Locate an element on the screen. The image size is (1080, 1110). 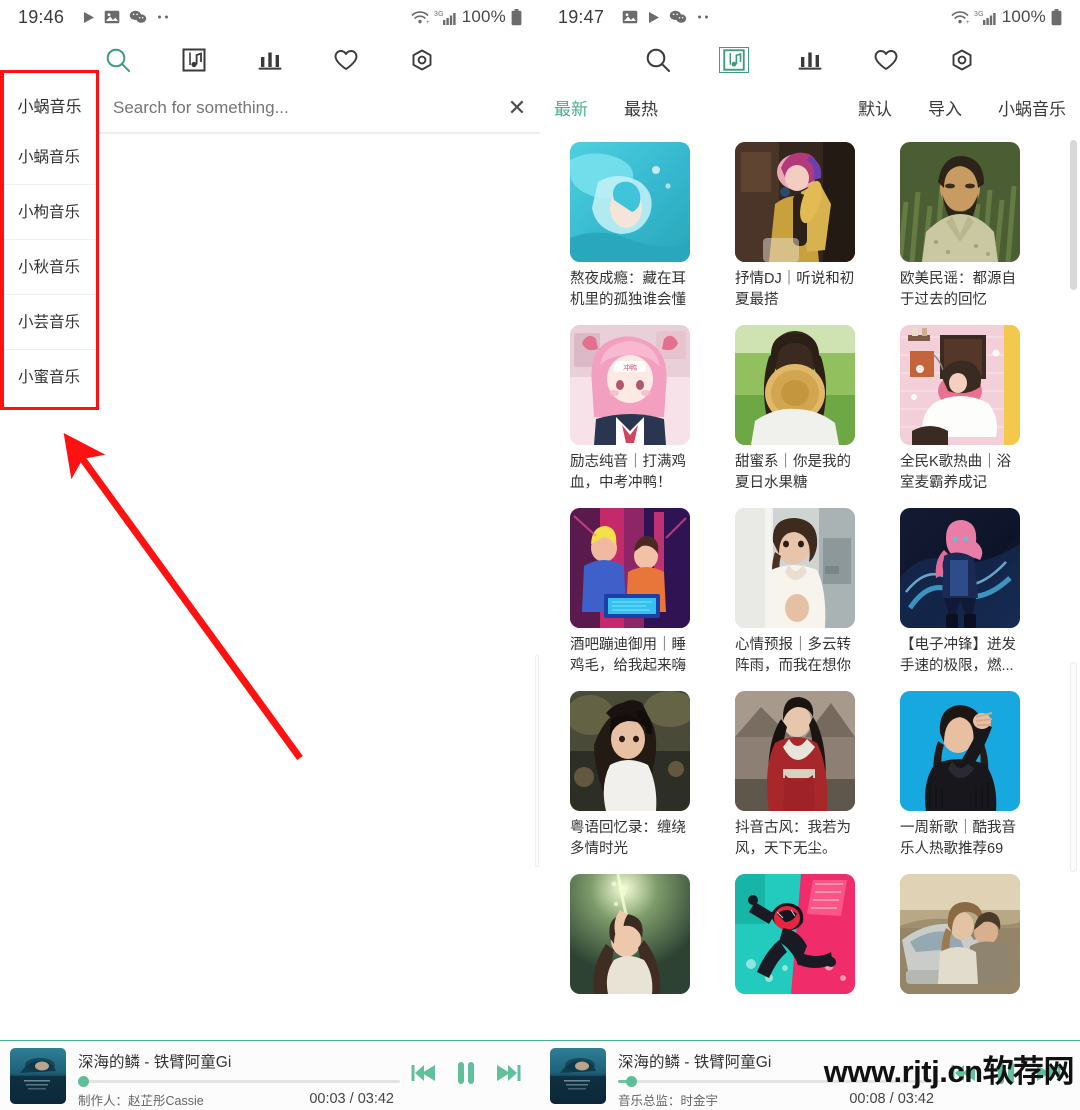
playlist-card: 抖音古风：我若为风，天下无尘。 is located at coordinates (817, 775).